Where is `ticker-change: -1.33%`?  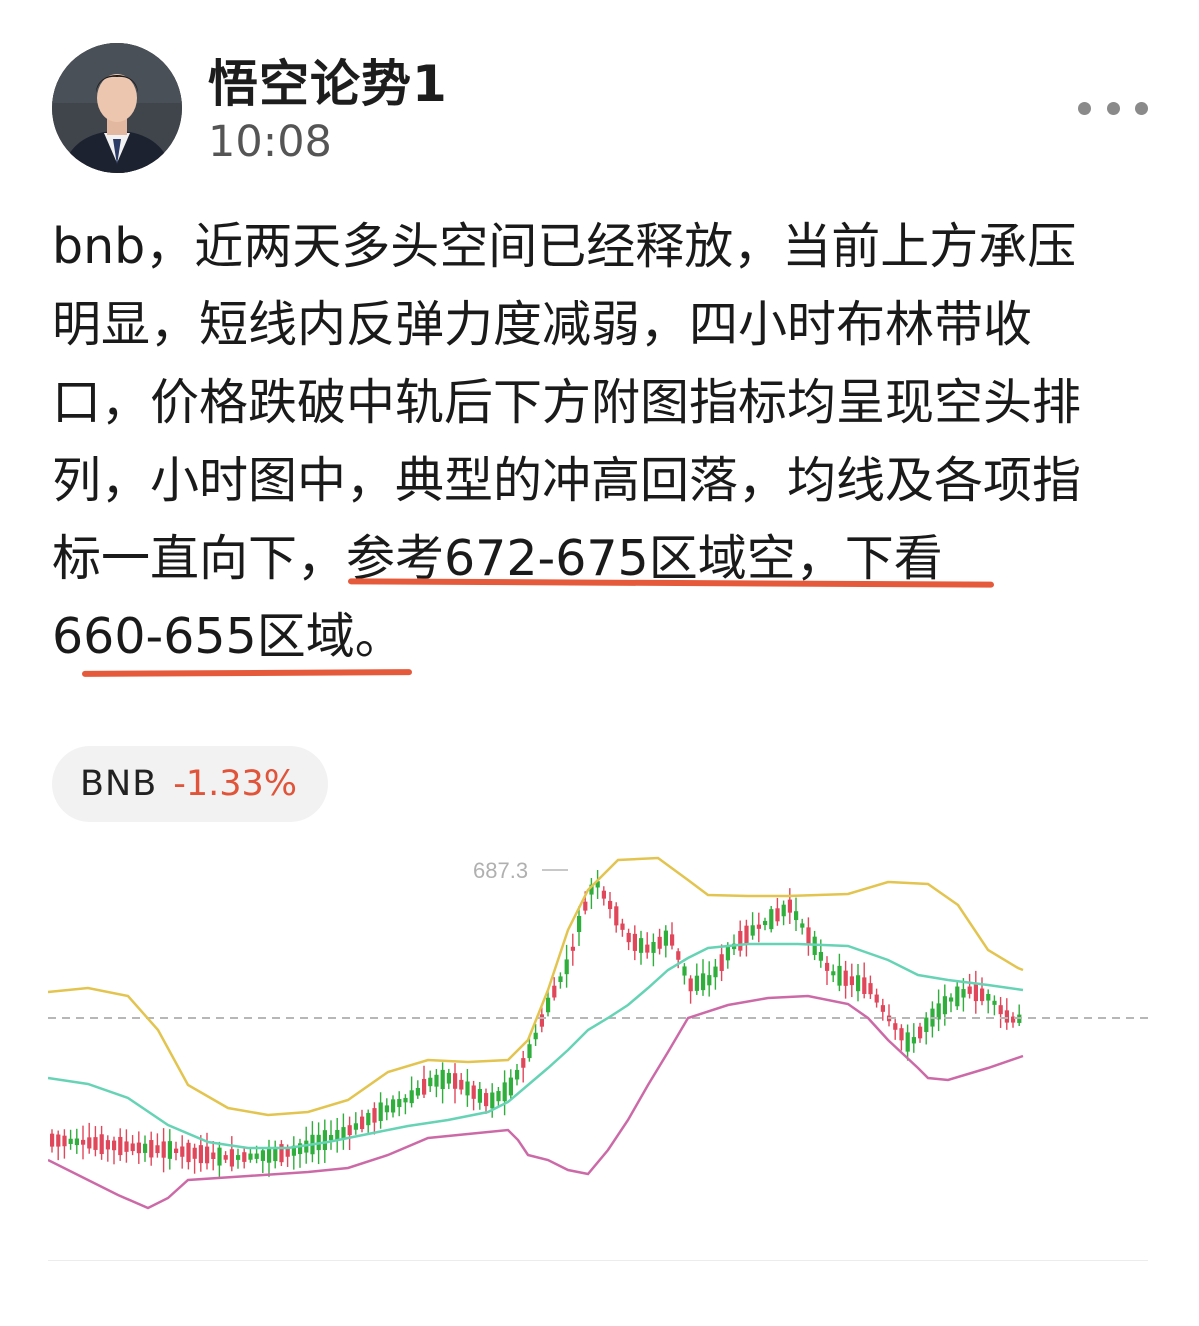
ticker-change: -1.33% is located at coordinates (235, 784).